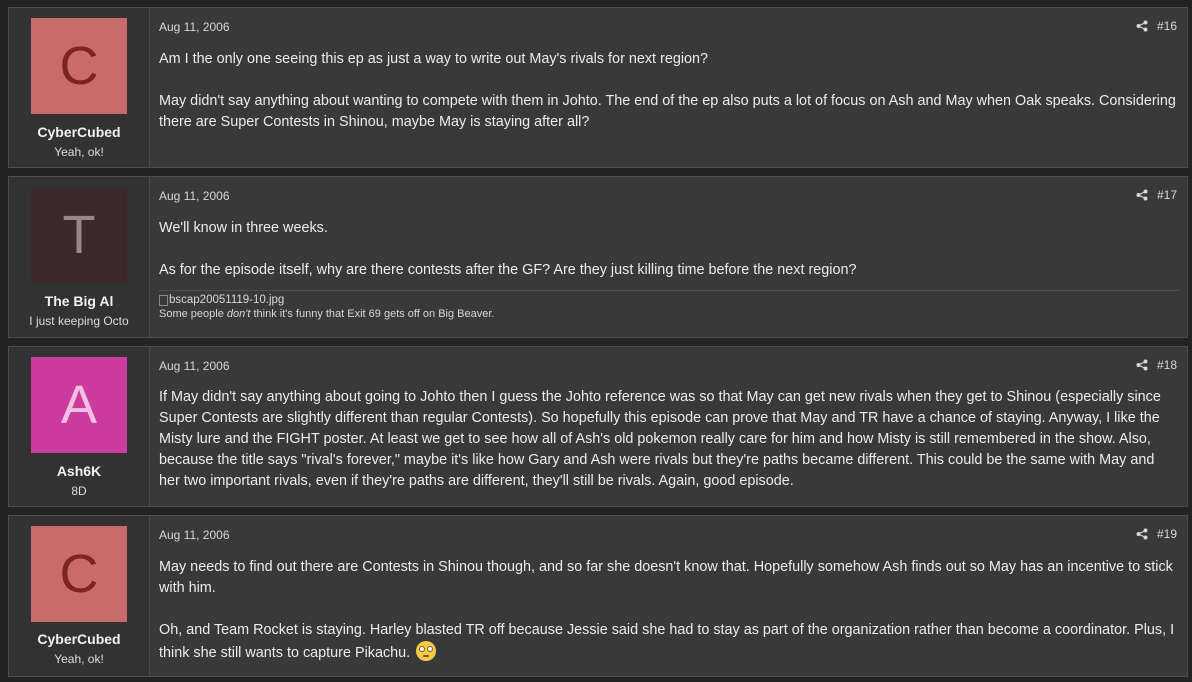 The image size is (1192, 682). Describe the element at coordinates (79, 405) in the screenshot. I see `avatar: A` at that location.